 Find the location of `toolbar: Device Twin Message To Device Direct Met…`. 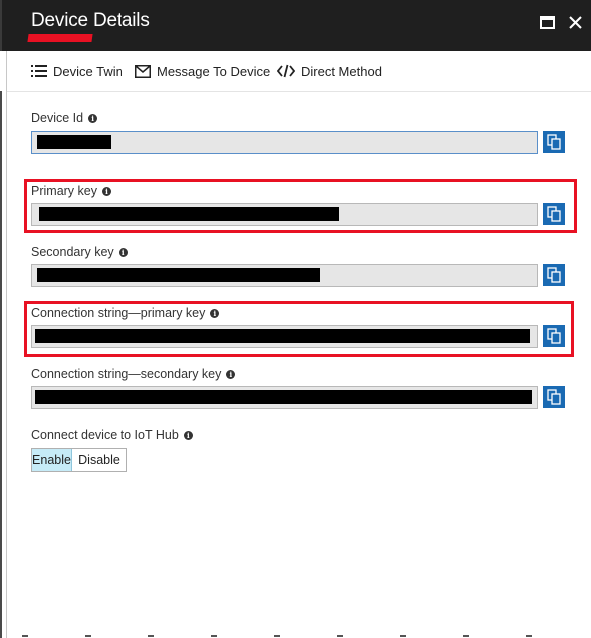

toolbar: Device Twin Message To Device Direct Met… is located at coordinates (299, 71).